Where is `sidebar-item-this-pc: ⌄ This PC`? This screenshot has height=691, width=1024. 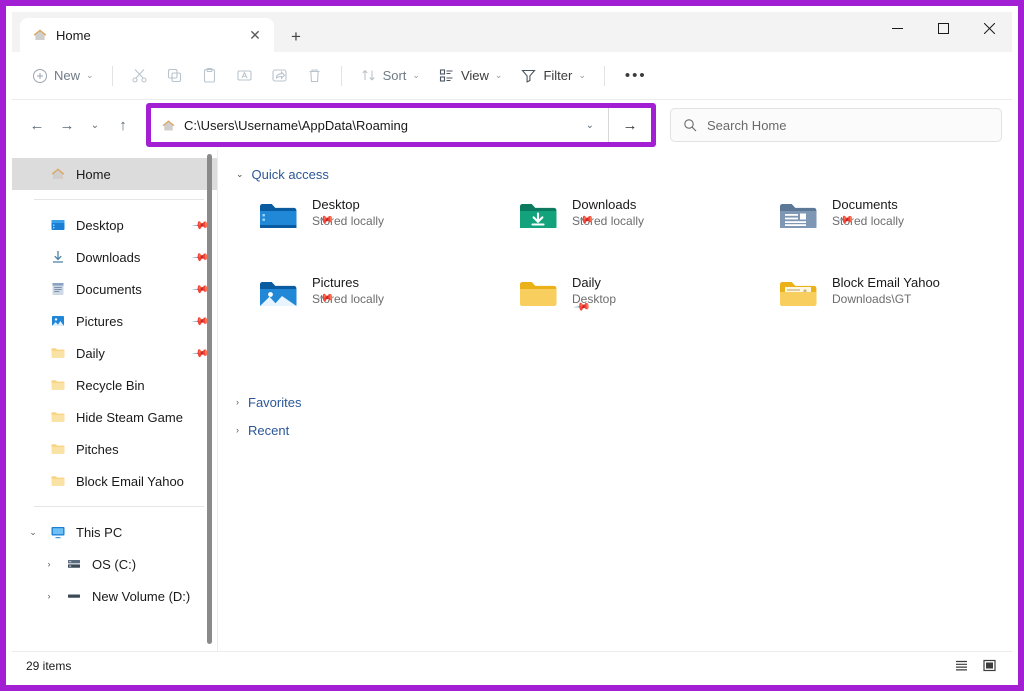 sidebar-item-this-pc: ⌄ This PC is located at coordinates (115, 532).